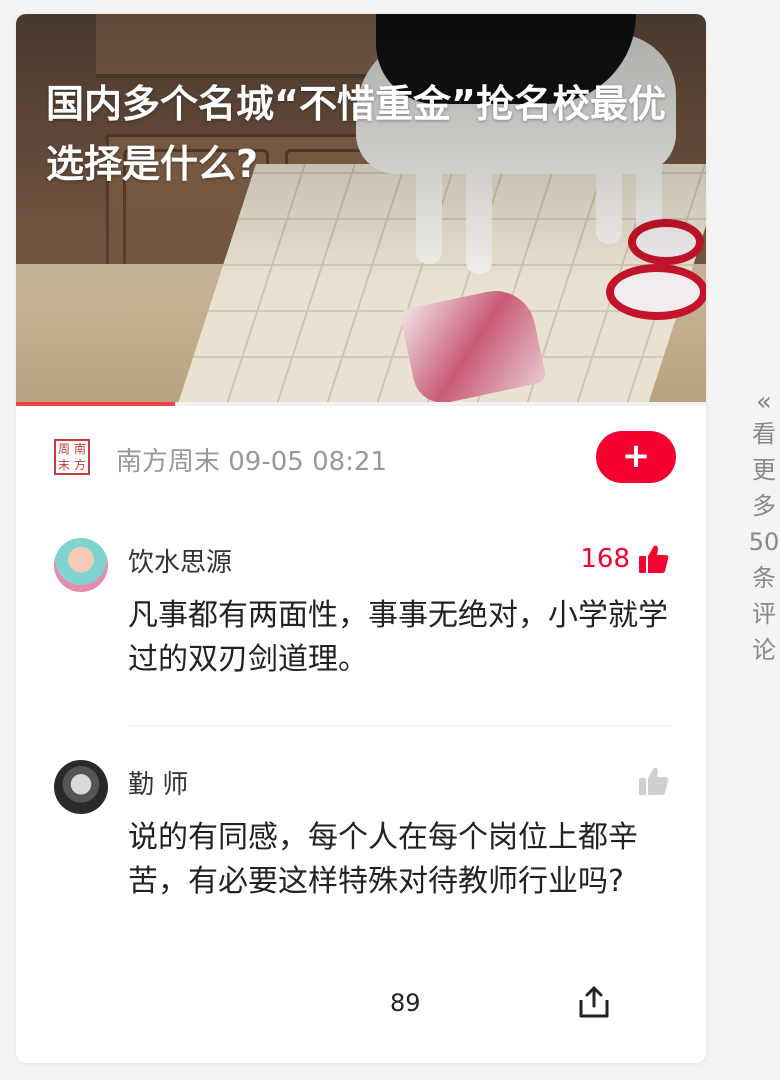 This screenshot has width=780, height=1080. Describe the element at coordinates (180, 560) in the screenshot. I see `comment-author: 饮水思源` at that location.